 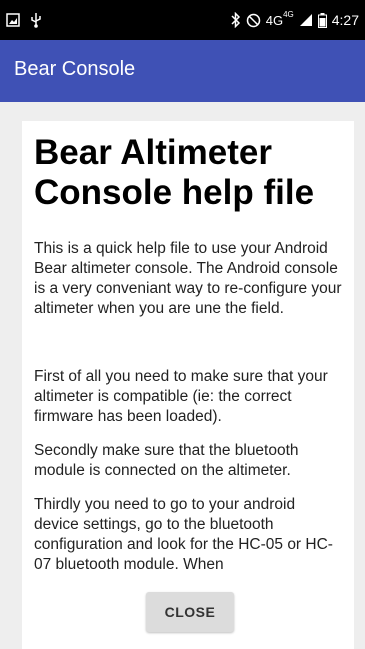 What do you see at coordinates (13, 20) in the screenshot?
I see `image-notification-icon` at bounding box center [13, 20].